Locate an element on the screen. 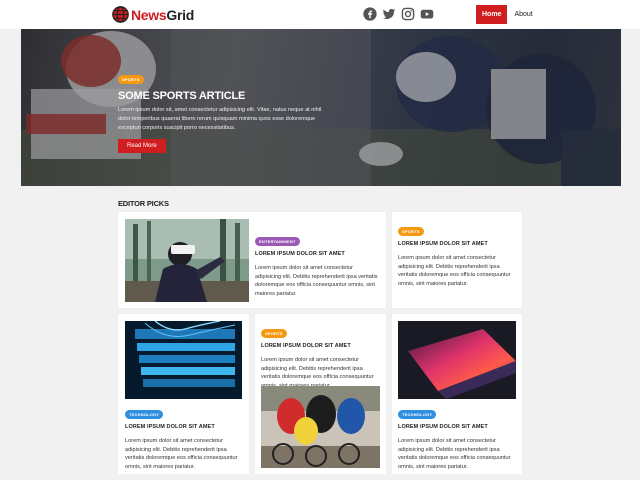 The image size is (640, 480). navbar: NewsGrid Home About is located at coordinates (320, 14).